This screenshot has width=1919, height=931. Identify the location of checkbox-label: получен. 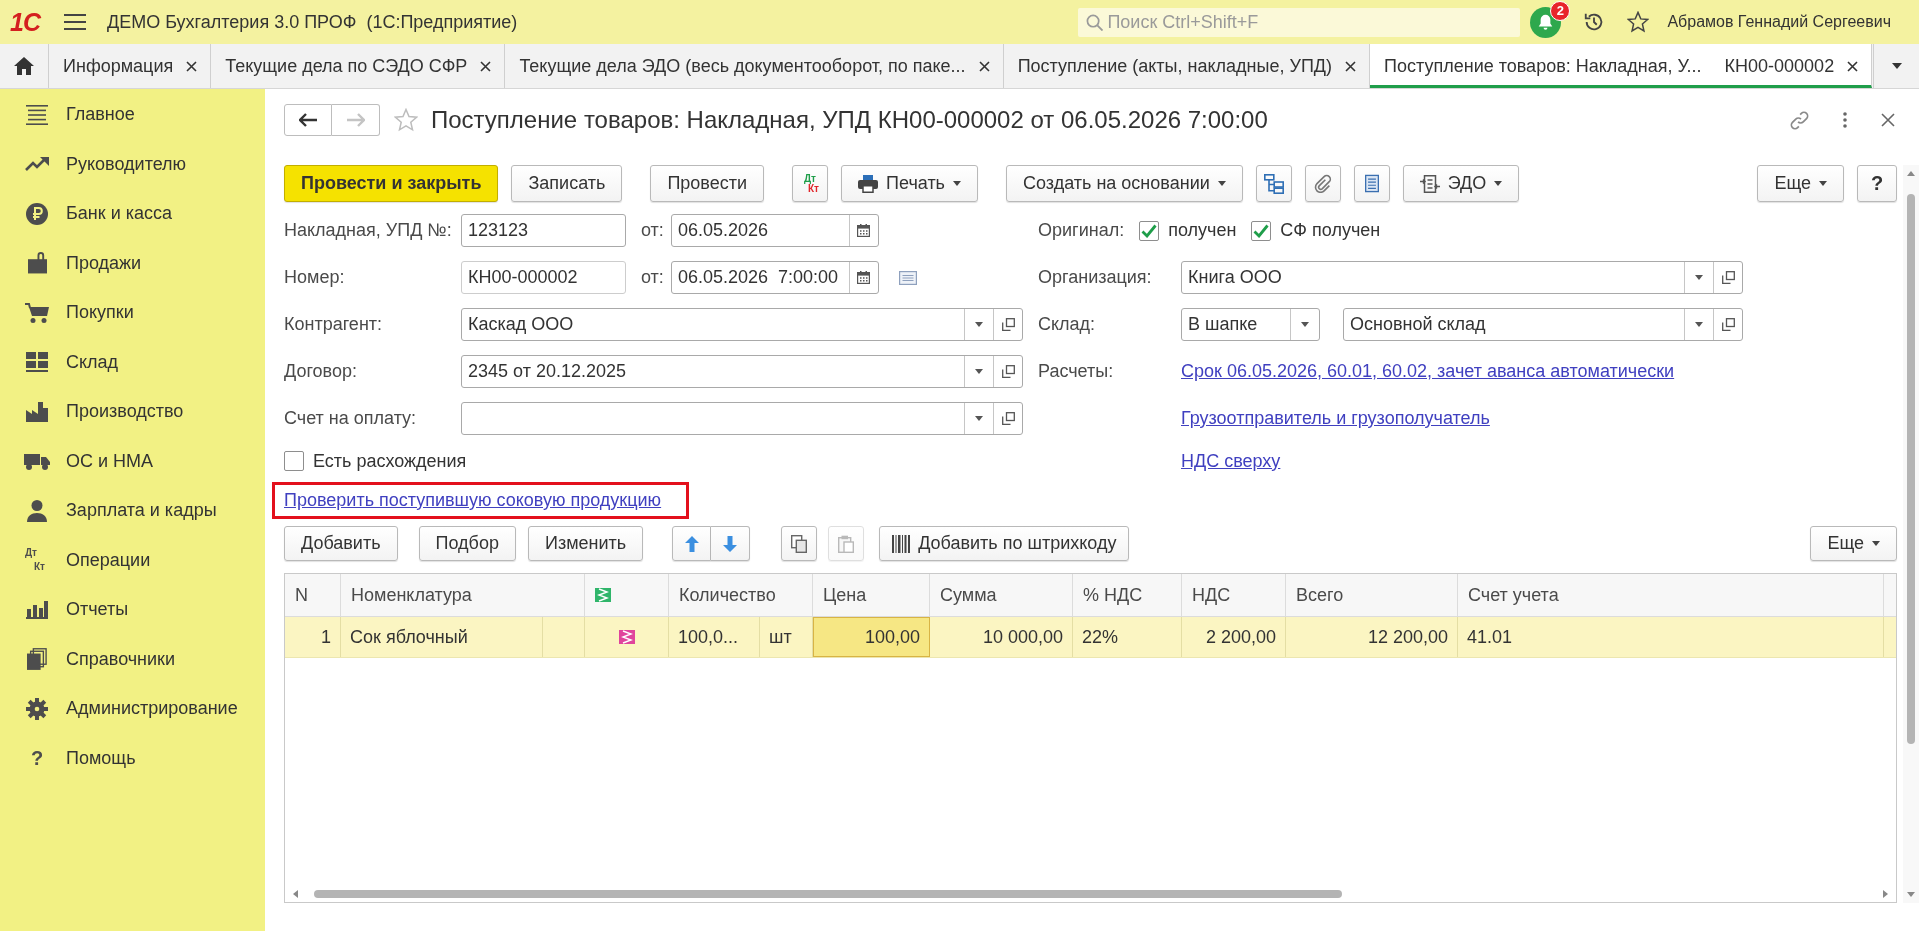
(1202, 230).